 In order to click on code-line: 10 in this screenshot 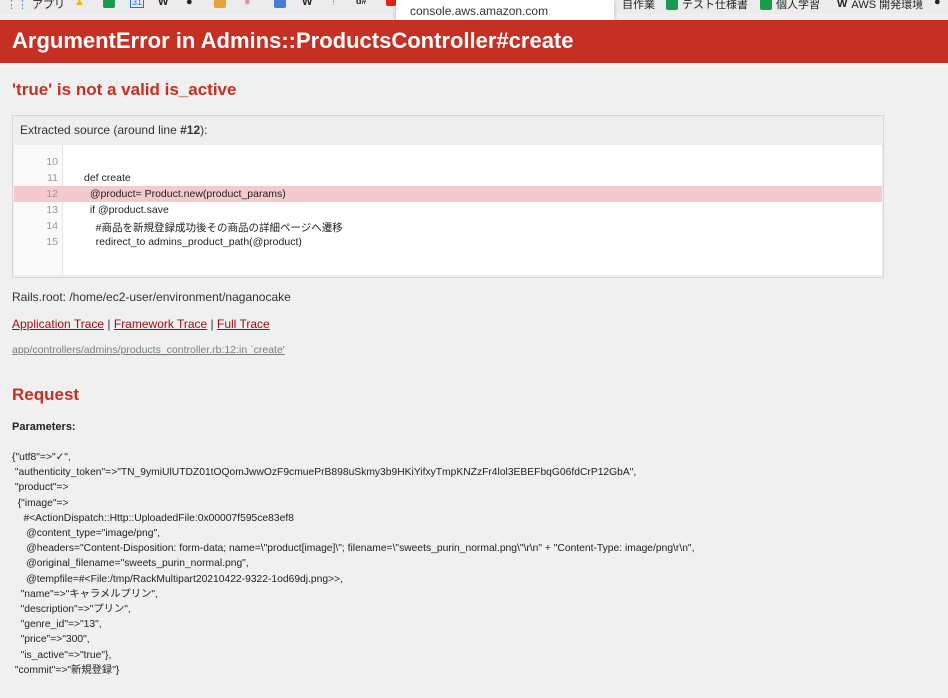, I will do `click(448, 162)`.